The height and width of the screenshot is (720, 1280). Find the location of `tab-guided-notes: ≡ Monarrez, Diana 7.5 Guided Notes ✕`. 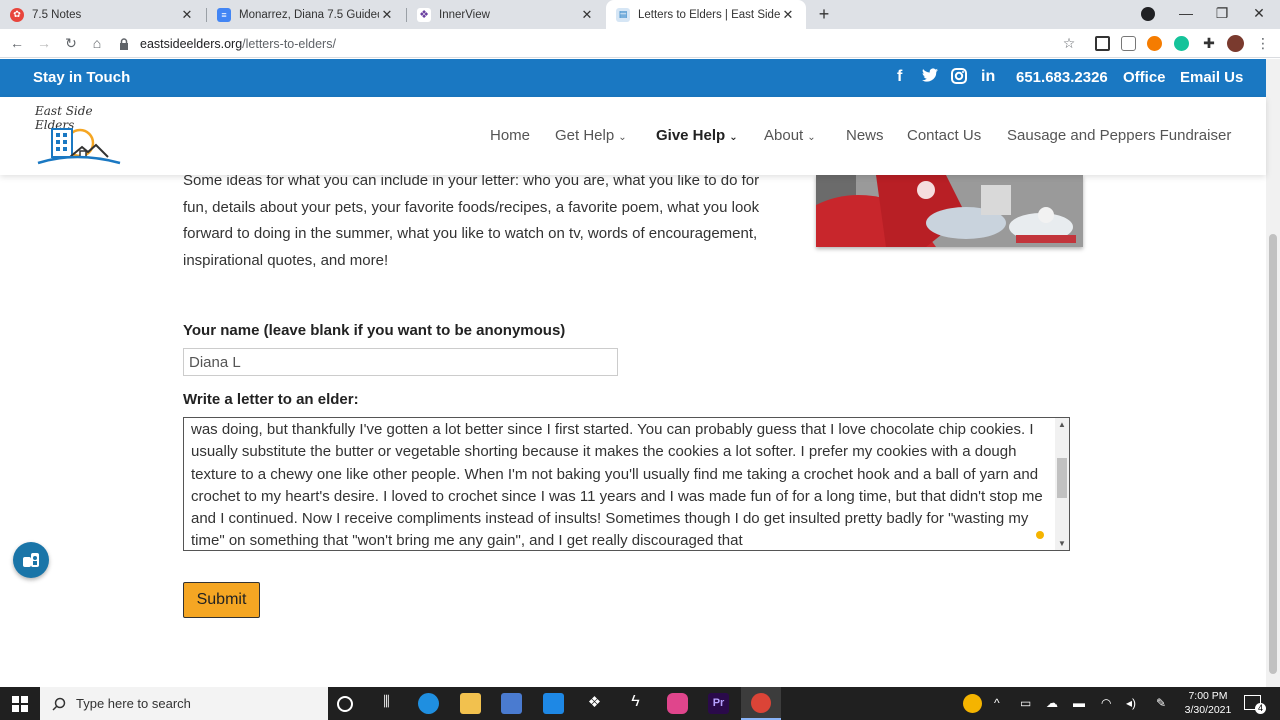

tab-guided-notes: ≡ Monarrez, Diana 7.5 Guided Notes ✕ is located at coordinates (306, 14).